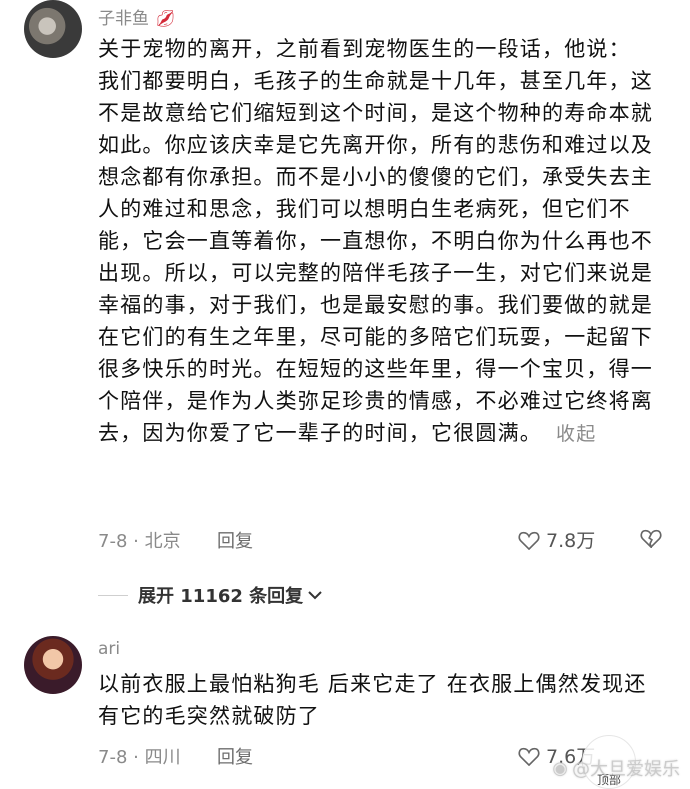 The width and height of the screenshot is (690, 789). Describe the element at coordinates (372, 700) in the screenshot. I see `comment-text: 以前衣服上最怕粘狗毛 后来它走了 在衣服上偶然发现还有它的毛突然就破防了` at that location.